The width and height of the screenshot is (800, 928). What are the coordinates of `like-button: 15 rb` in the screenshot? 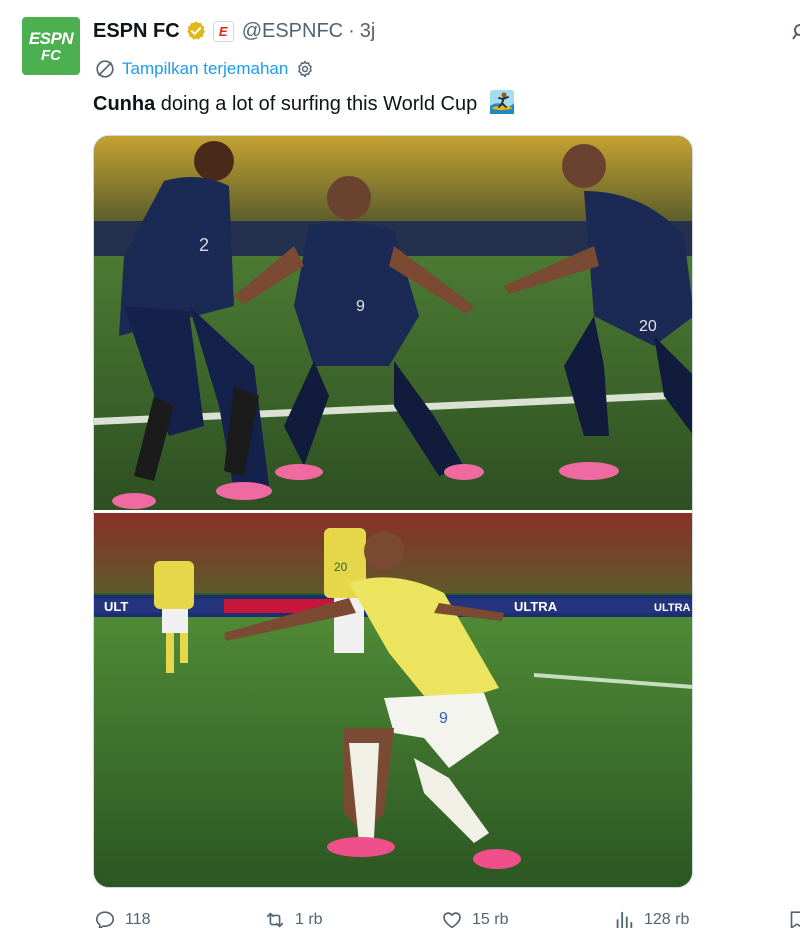 It's located at (474, 917).